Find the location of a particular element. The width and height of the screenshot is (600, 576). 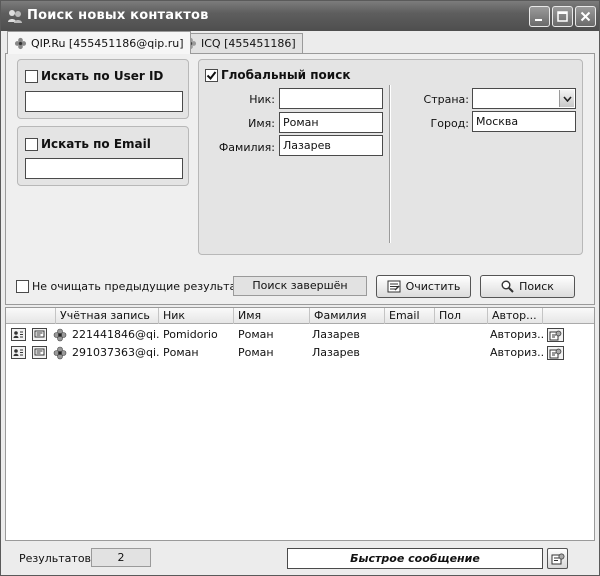

country-label: Страна: is located at coordinates (446, 99).